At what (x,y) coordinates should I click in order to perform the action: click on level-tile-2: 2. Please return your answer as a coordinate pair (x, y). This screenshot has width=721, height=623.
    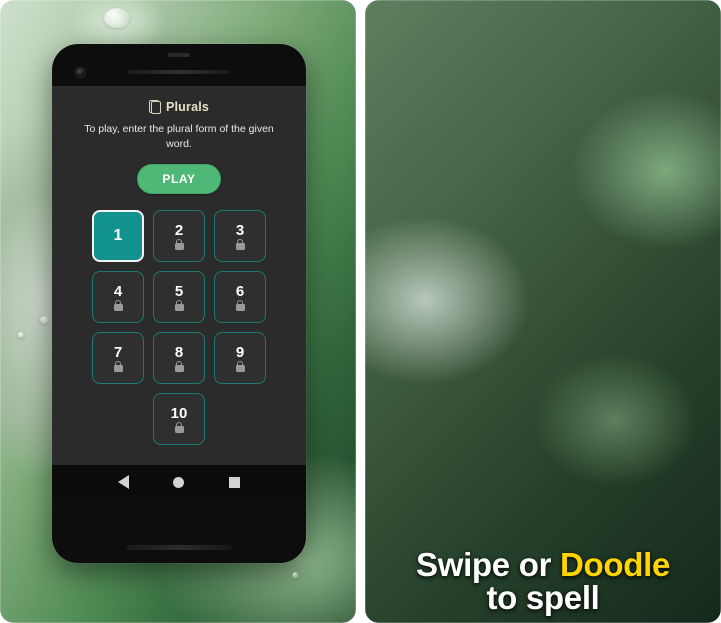
    Looking at the image, I should click on (179, 236).